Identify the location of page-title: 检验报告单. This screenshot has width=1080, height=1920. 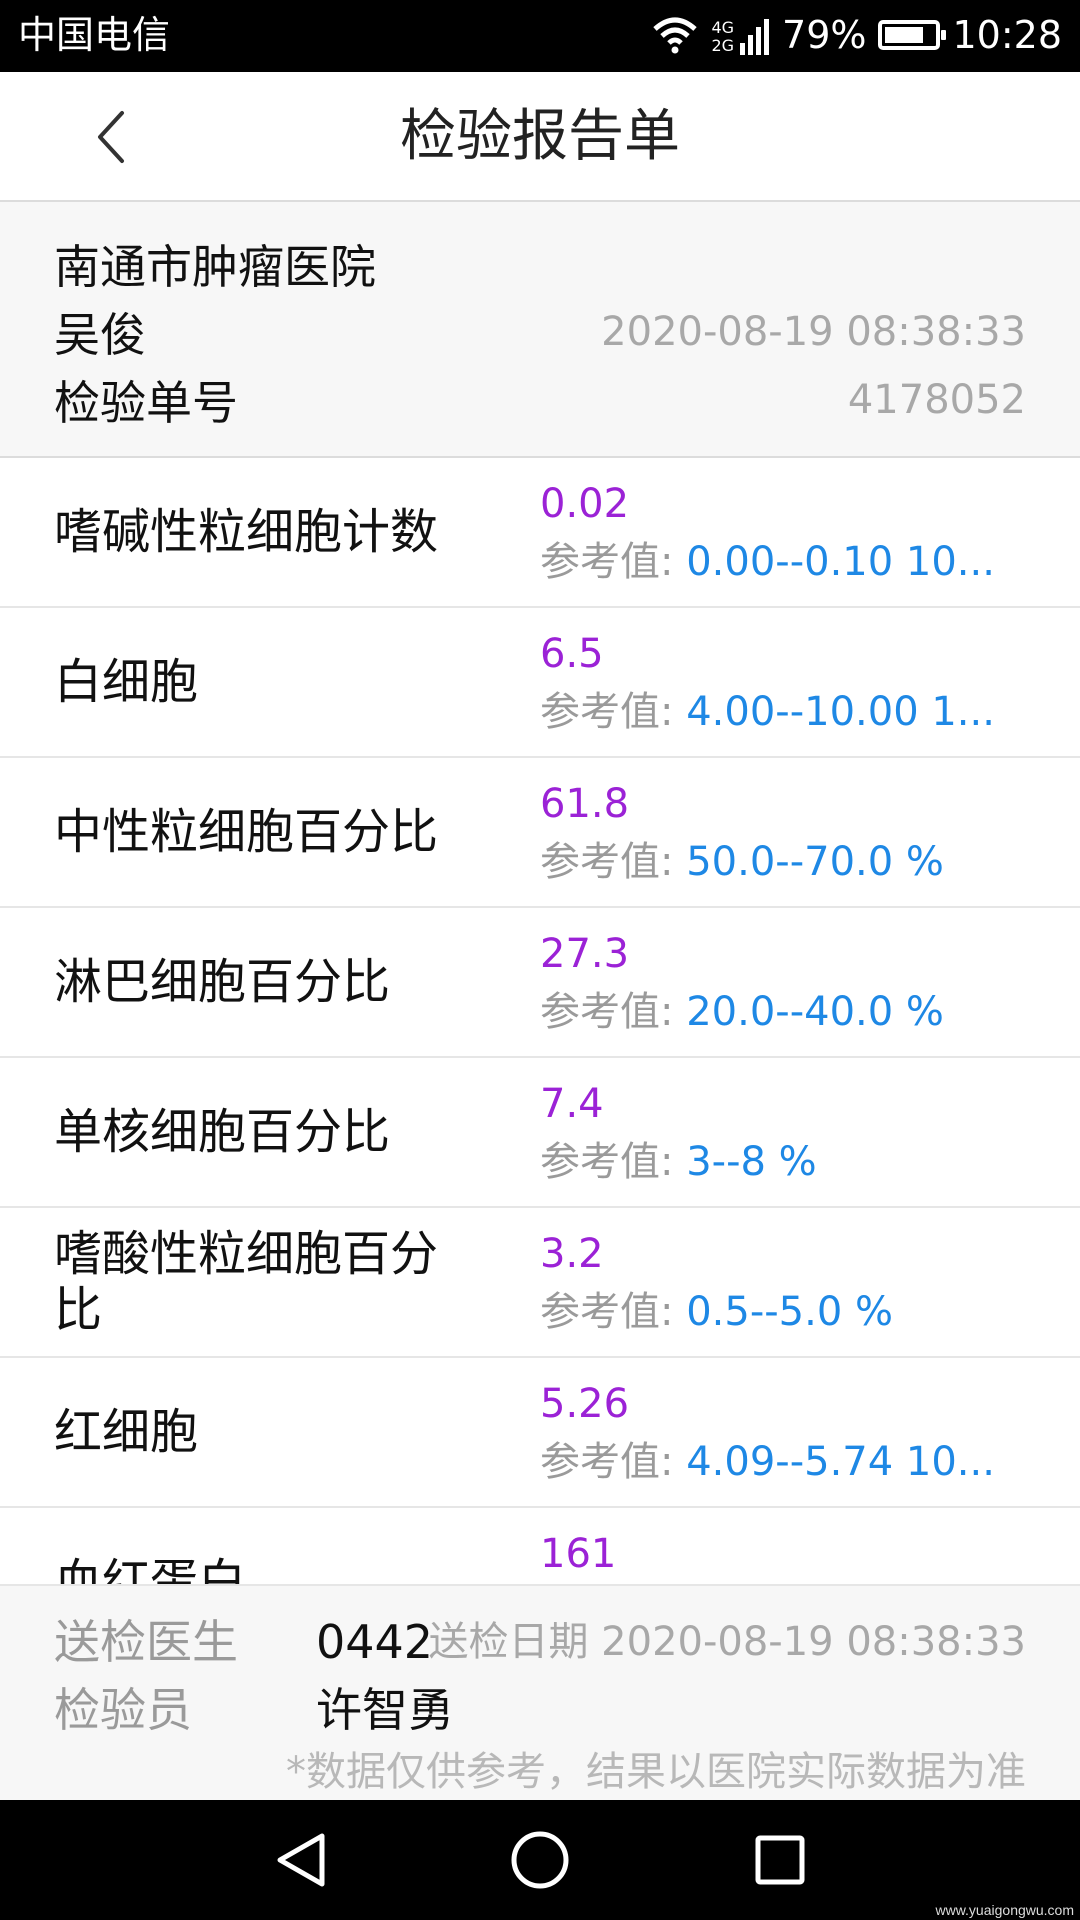
(540, 136).